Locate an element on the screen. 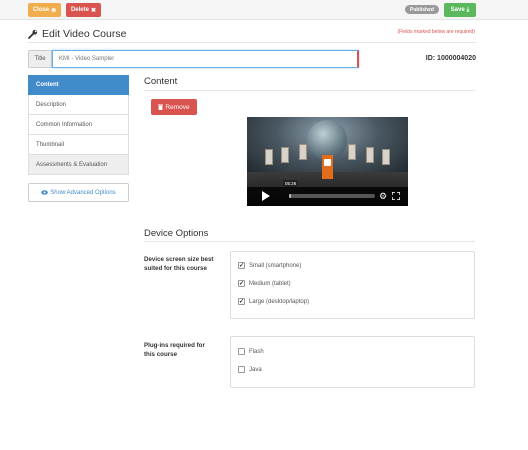 Image resolution: width=528 pixels, height=450 pixels. delete-button: Delete ✖ is located at coordinates (83, 10).